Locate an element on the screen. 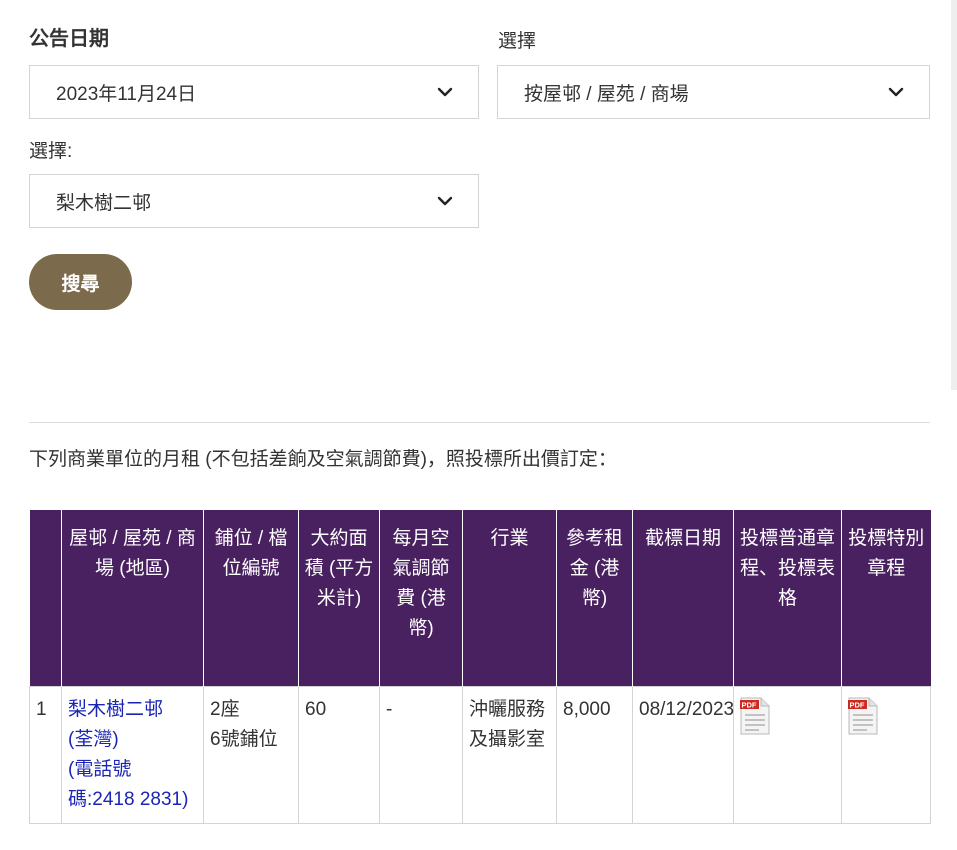 The width and height of the screenshot is (957, 850). closing-date-cell: 08/12/2023 is located at coordinates (683, 754).